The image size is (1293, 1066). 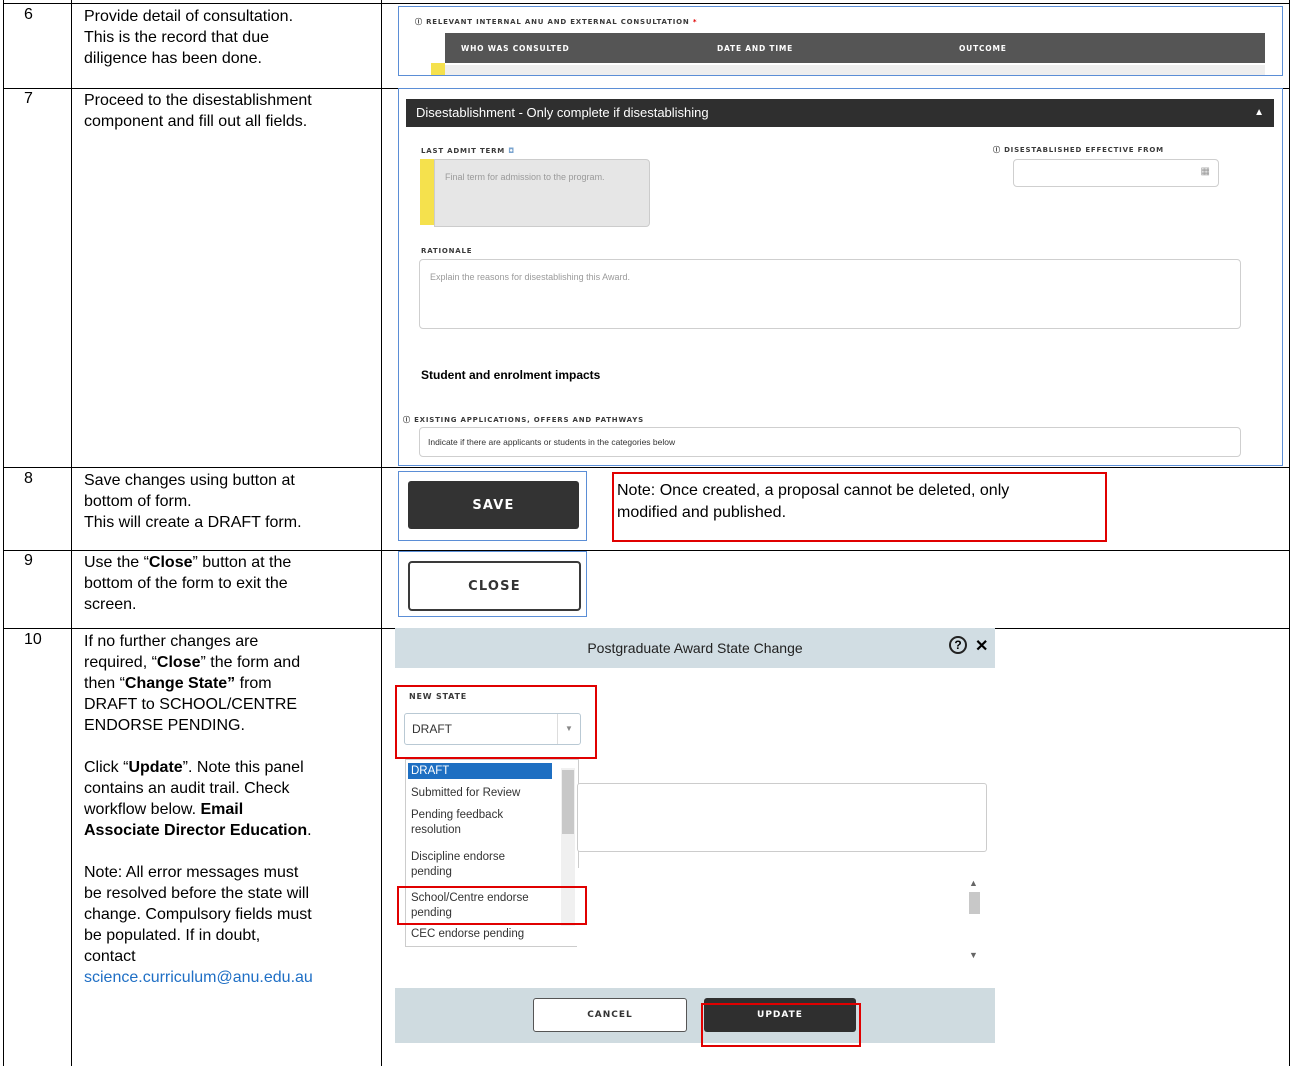 I want to click on dialog-title: Postgraduate Award State Change, so click(x=695, y=648).